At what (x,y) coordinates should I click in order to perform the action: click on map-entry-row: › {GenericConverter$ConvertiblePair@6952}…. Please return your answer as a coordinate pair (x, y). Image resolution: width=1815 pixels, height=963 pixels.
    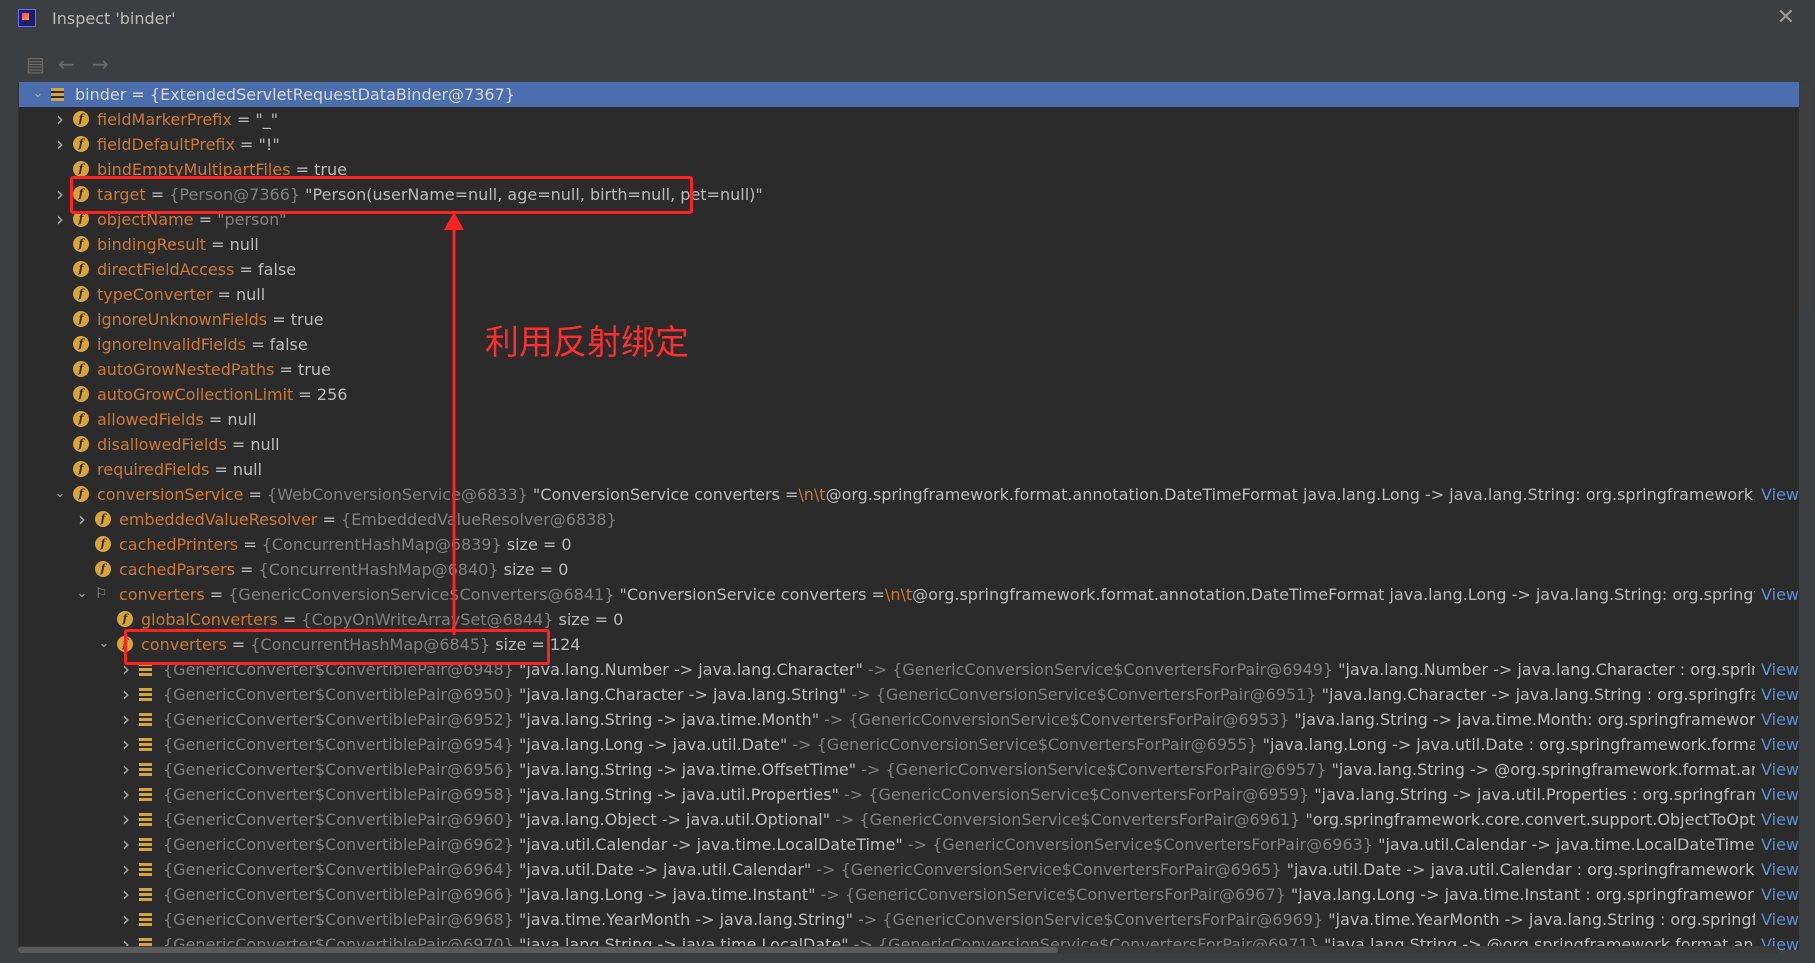
    Looking at the image, I should click on (909, 719).